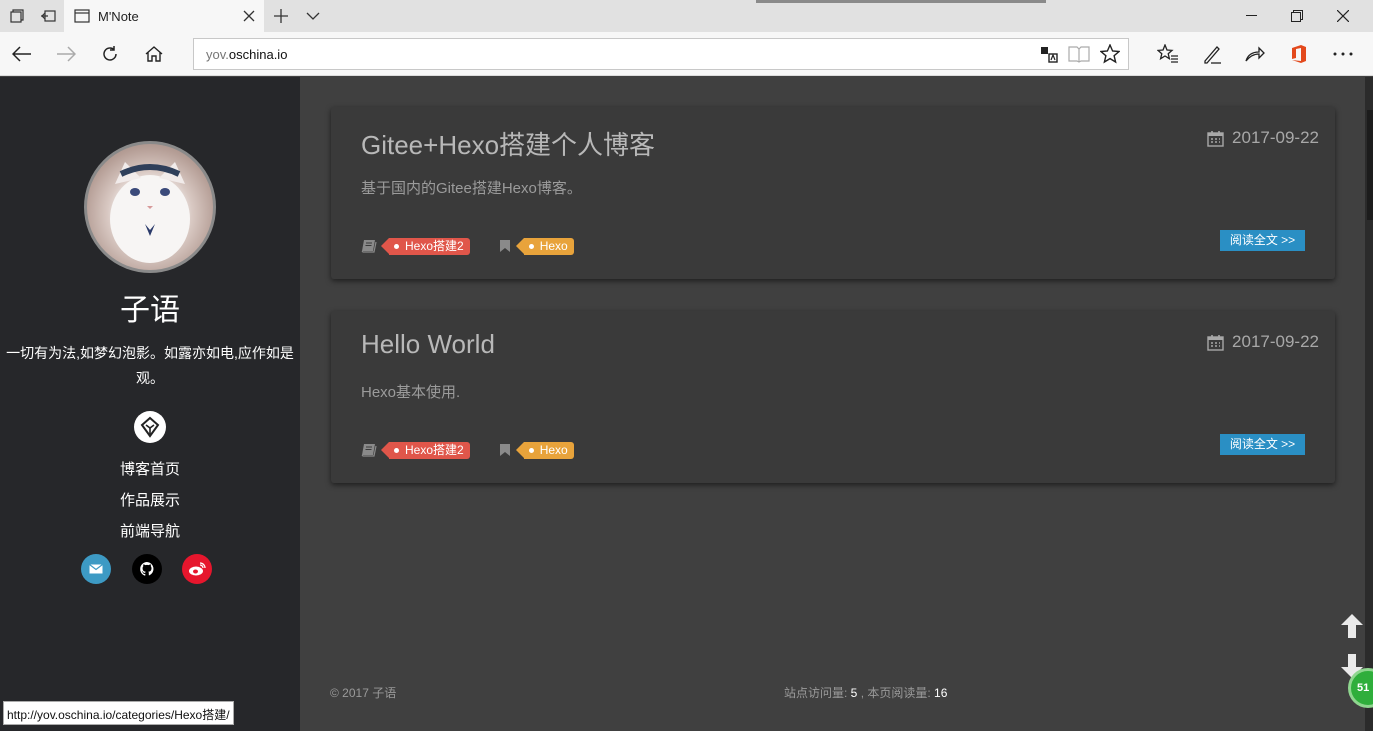  Describe the element at coordinates (941, 693) in the screenshot. I see `page-views-count: 16` at that location.